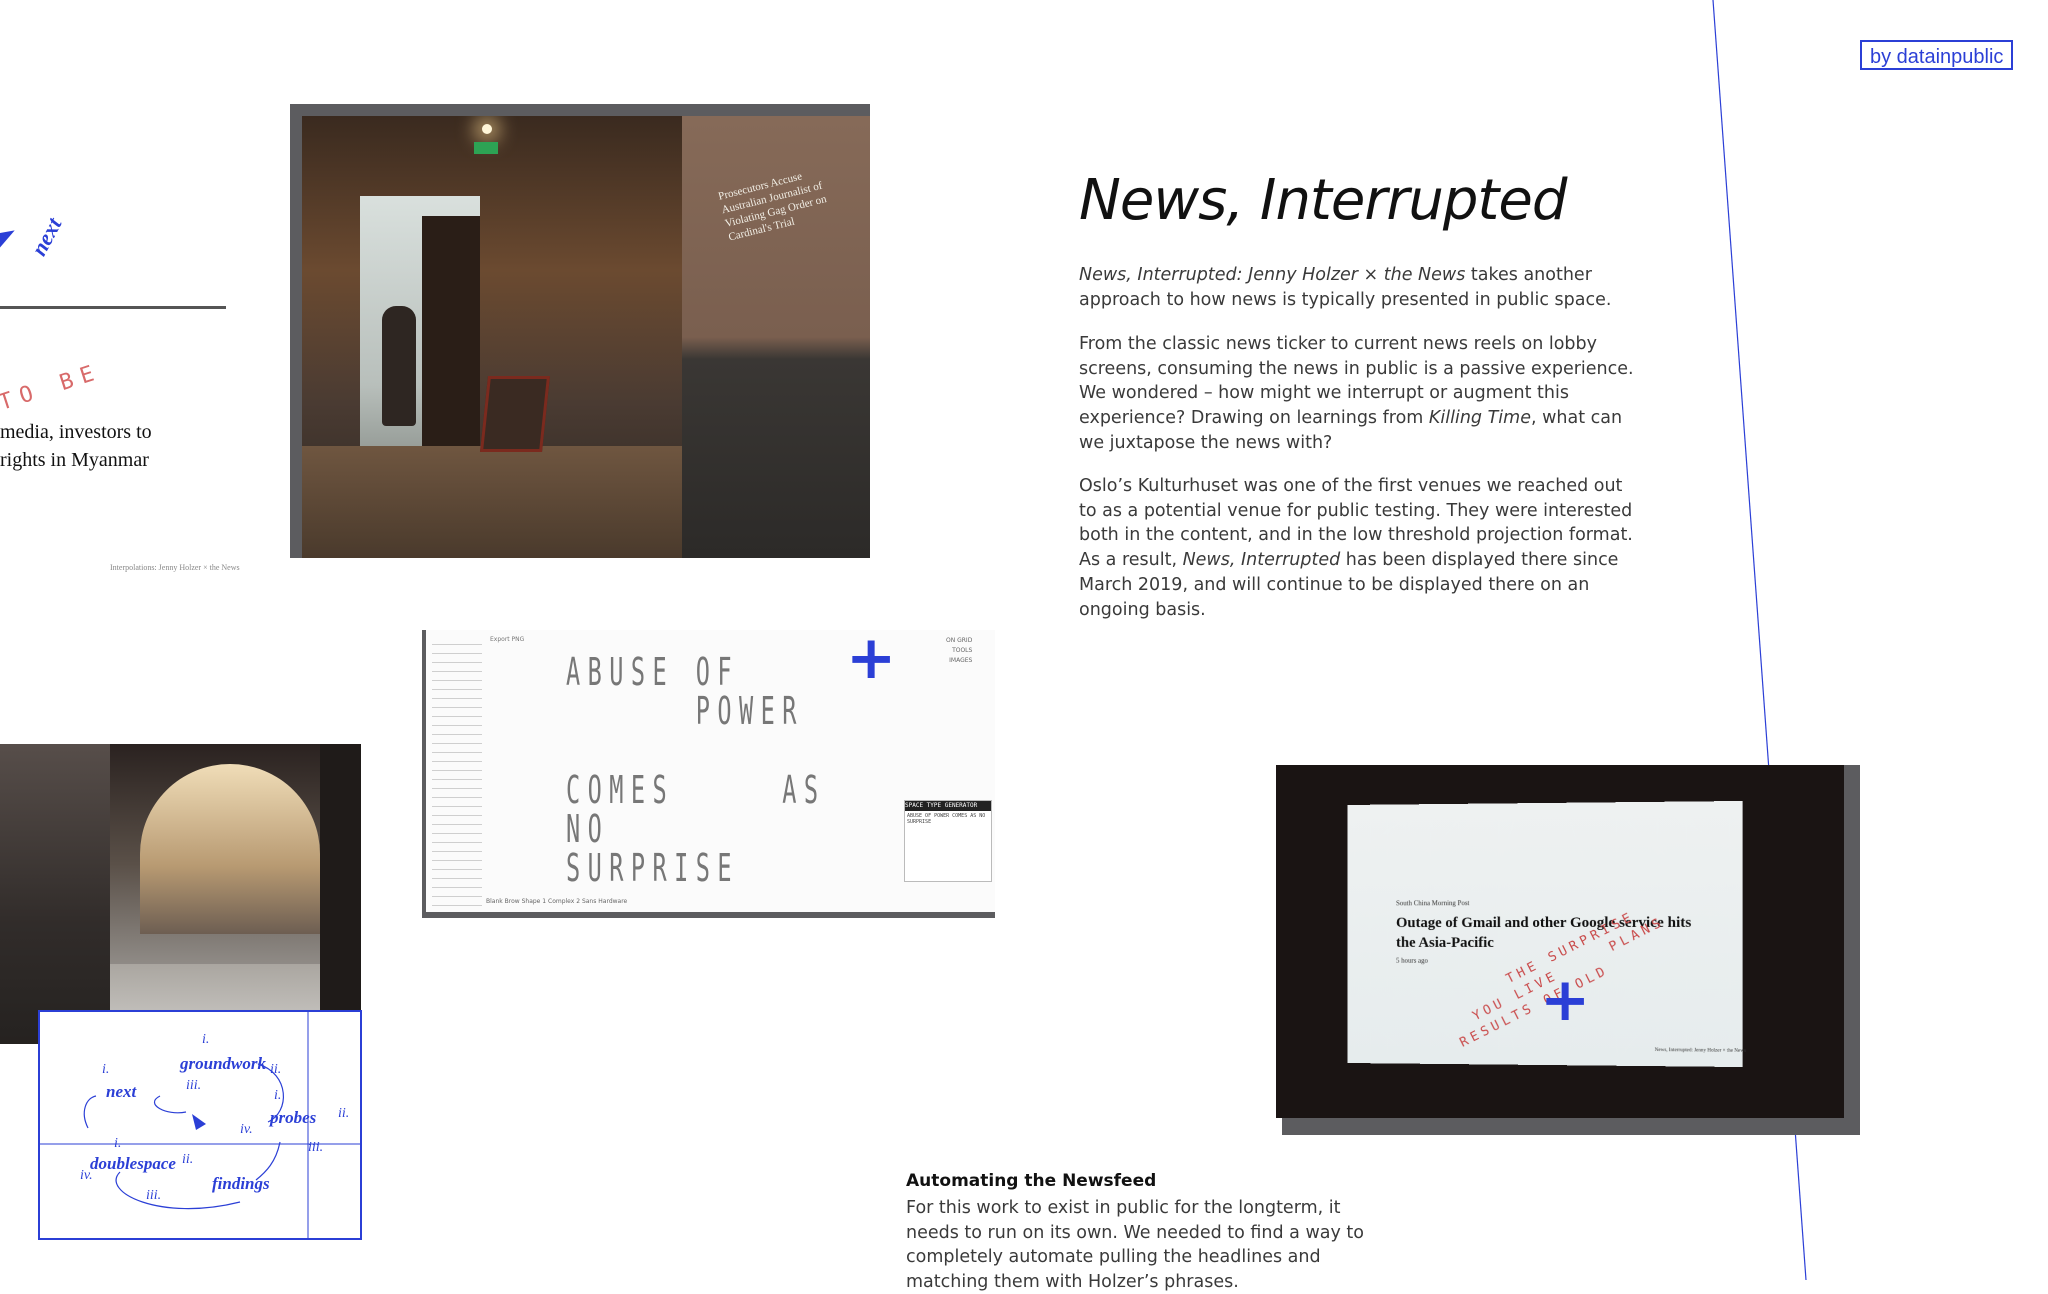  Describe the element at coordinates (230, 849) in the screenshot. I see `archway` at that location.